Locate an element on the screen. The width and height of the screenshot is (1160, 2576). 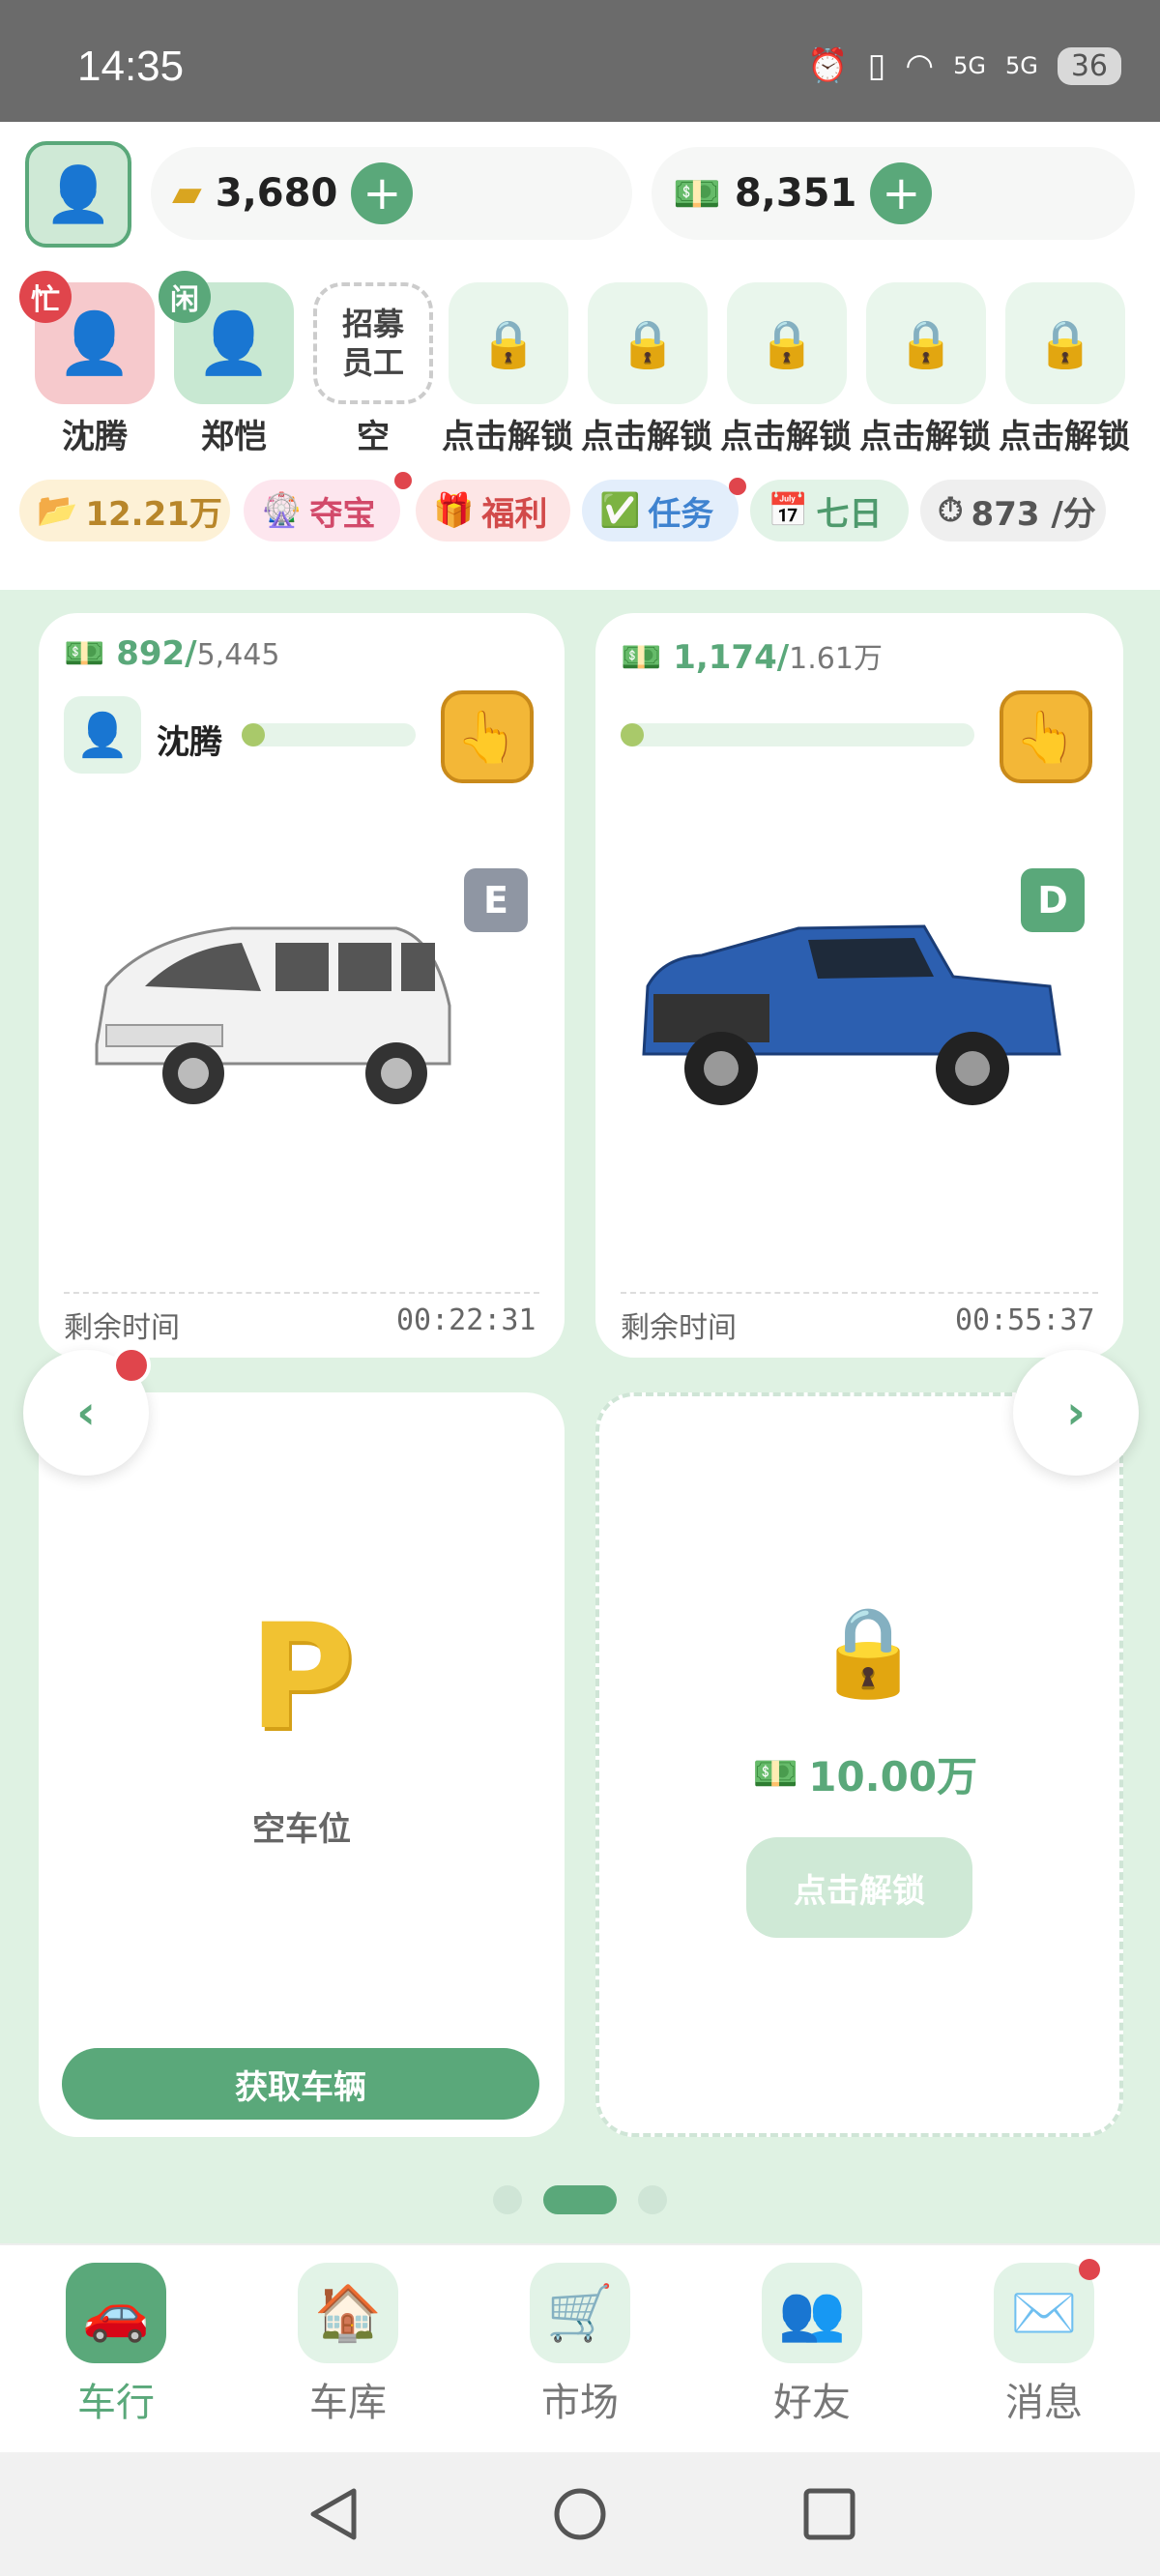
add-cash-button: + is located at coordinates (901, 193).